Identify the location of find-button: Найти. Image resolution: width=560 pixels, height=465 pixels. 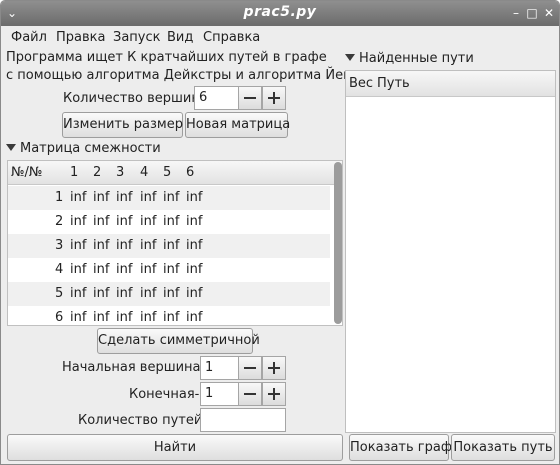
(175, 447).